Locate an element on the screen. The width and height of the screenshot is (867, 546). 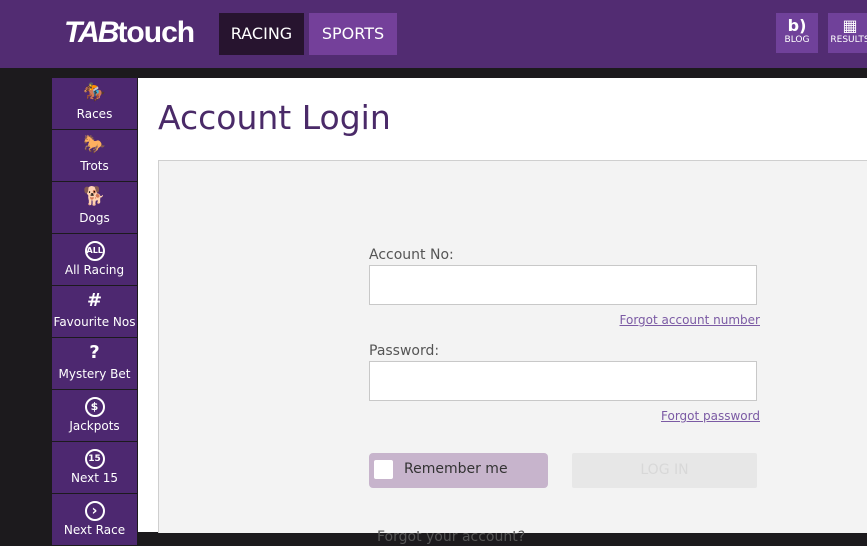
sidebar-item-jackpots: $ Jackpots is located at coordinates (94, 415).